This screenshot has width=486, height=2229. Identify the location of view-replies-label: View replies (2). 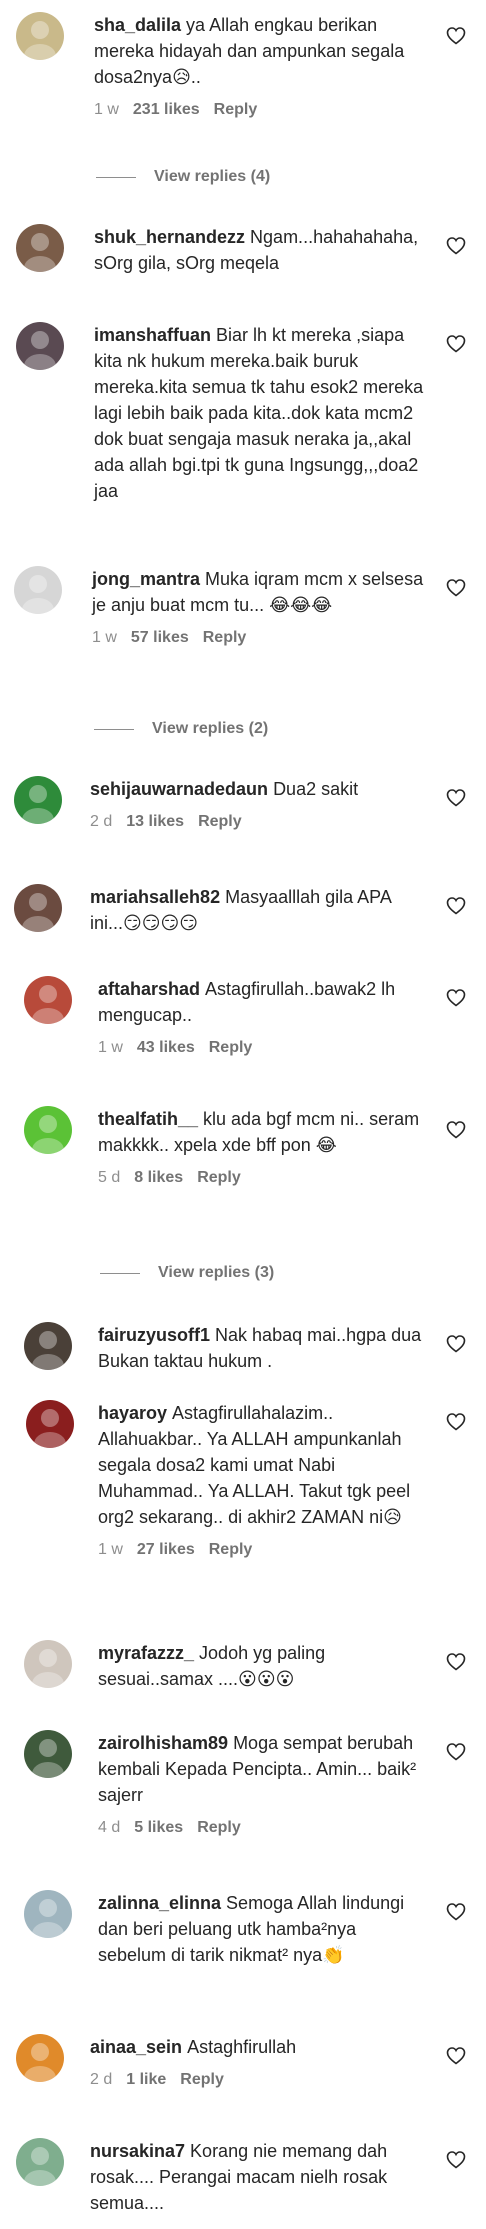
(210, 728).